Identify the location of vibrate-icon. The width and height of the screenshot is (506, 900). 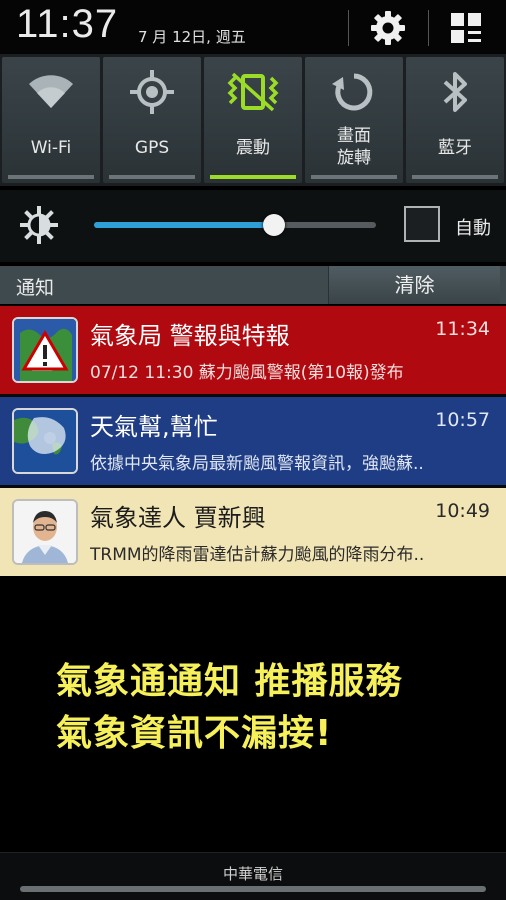
(253, 92).